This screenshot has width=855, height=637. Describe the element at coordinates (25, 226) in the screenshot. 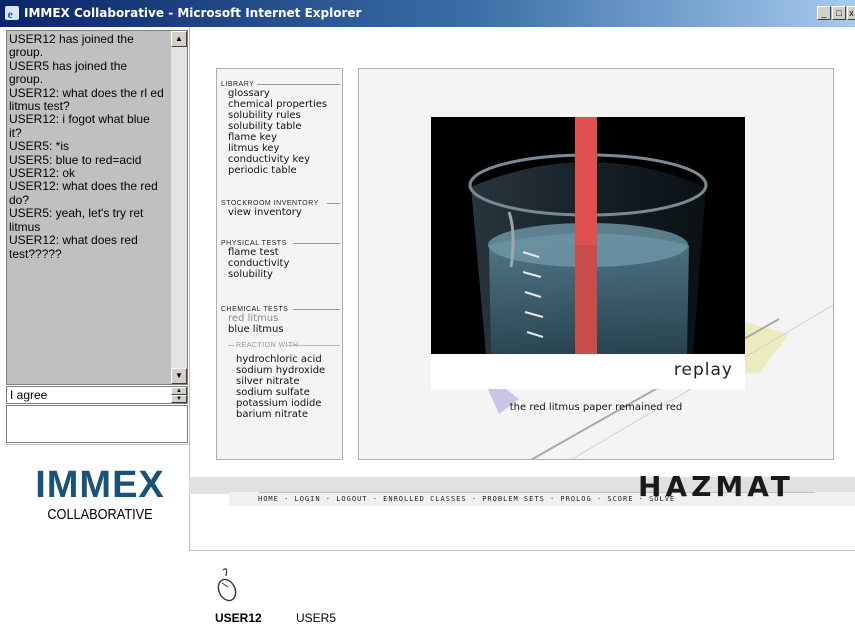

I see `chat-line: litmus` at that location.